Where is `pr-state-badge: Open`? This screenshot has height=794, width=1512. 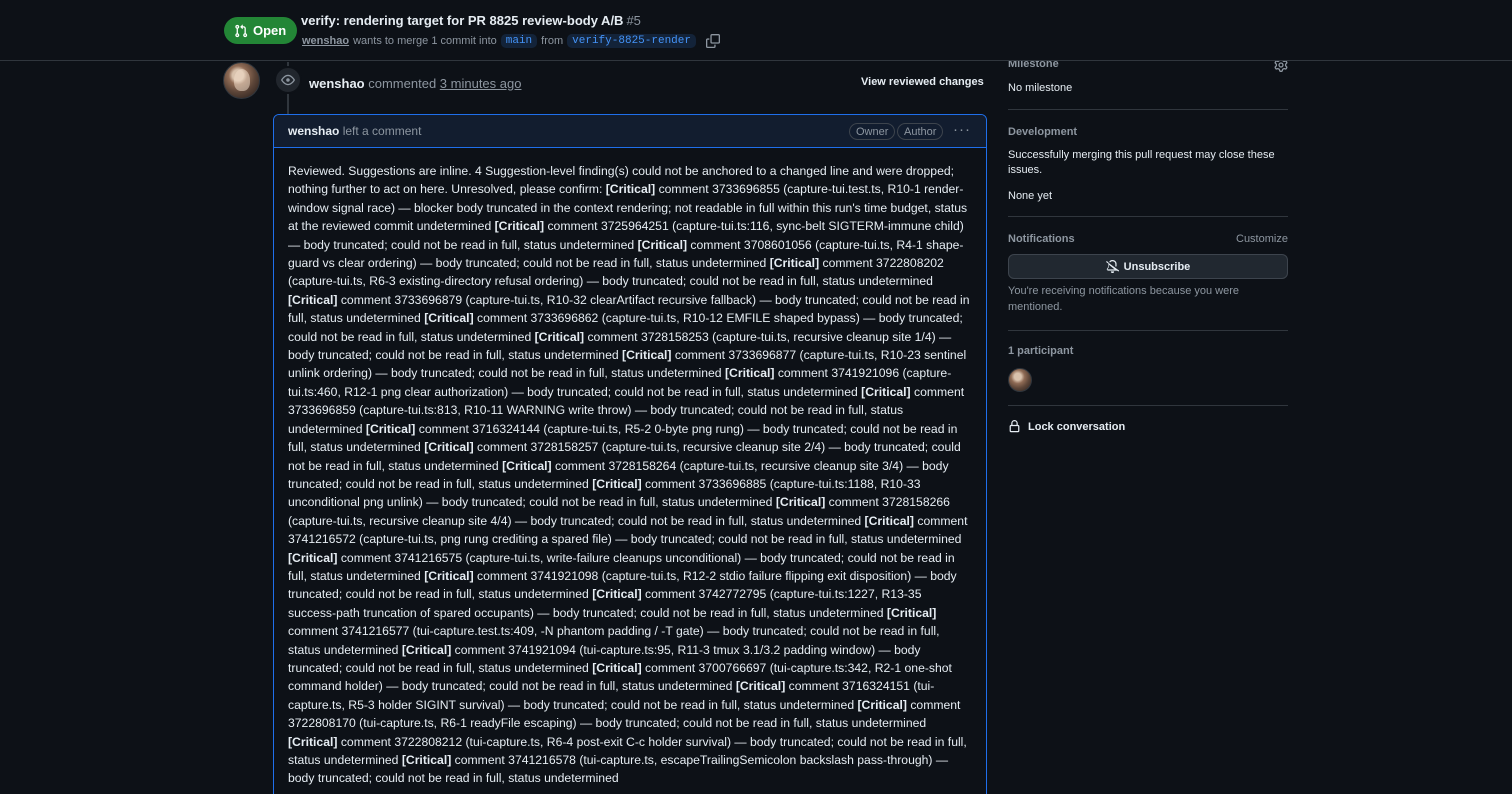
pr-state-badge: Open is located at coordinates (261, 30).